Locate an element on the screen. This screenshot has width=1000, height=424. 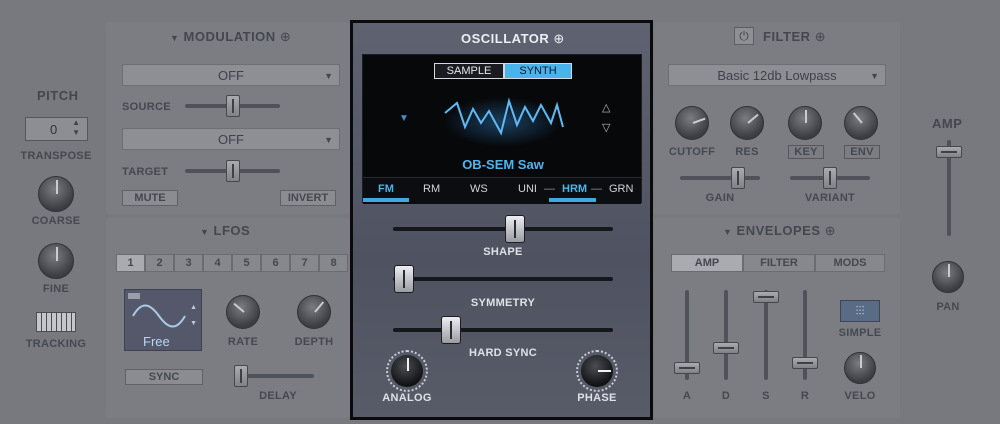
tab-fm-underline is located at coordinates (386, 200).